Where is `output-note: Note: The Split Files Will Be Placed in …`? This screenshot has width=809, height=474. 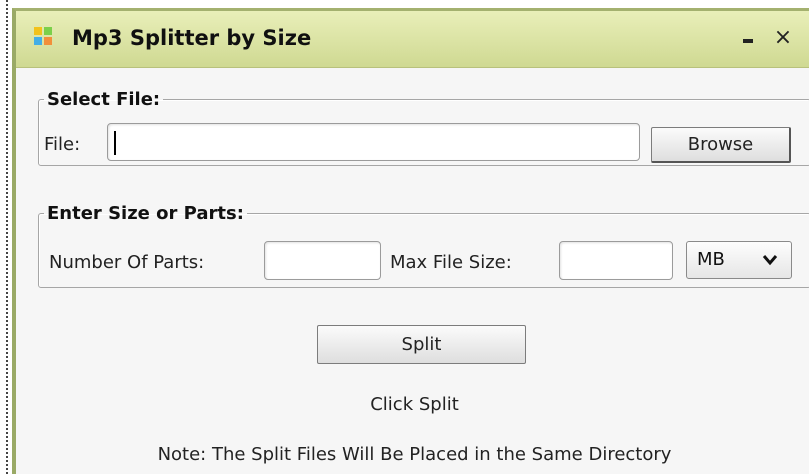 output-note: Note: The Split Files Will Be Placed in … is located at coordinates (414, 454).